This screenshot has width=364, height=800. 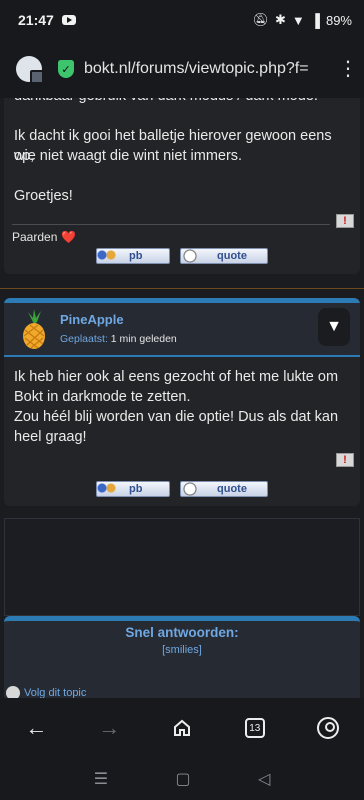 I want to click on home-icon, so click(x=181, y=727).